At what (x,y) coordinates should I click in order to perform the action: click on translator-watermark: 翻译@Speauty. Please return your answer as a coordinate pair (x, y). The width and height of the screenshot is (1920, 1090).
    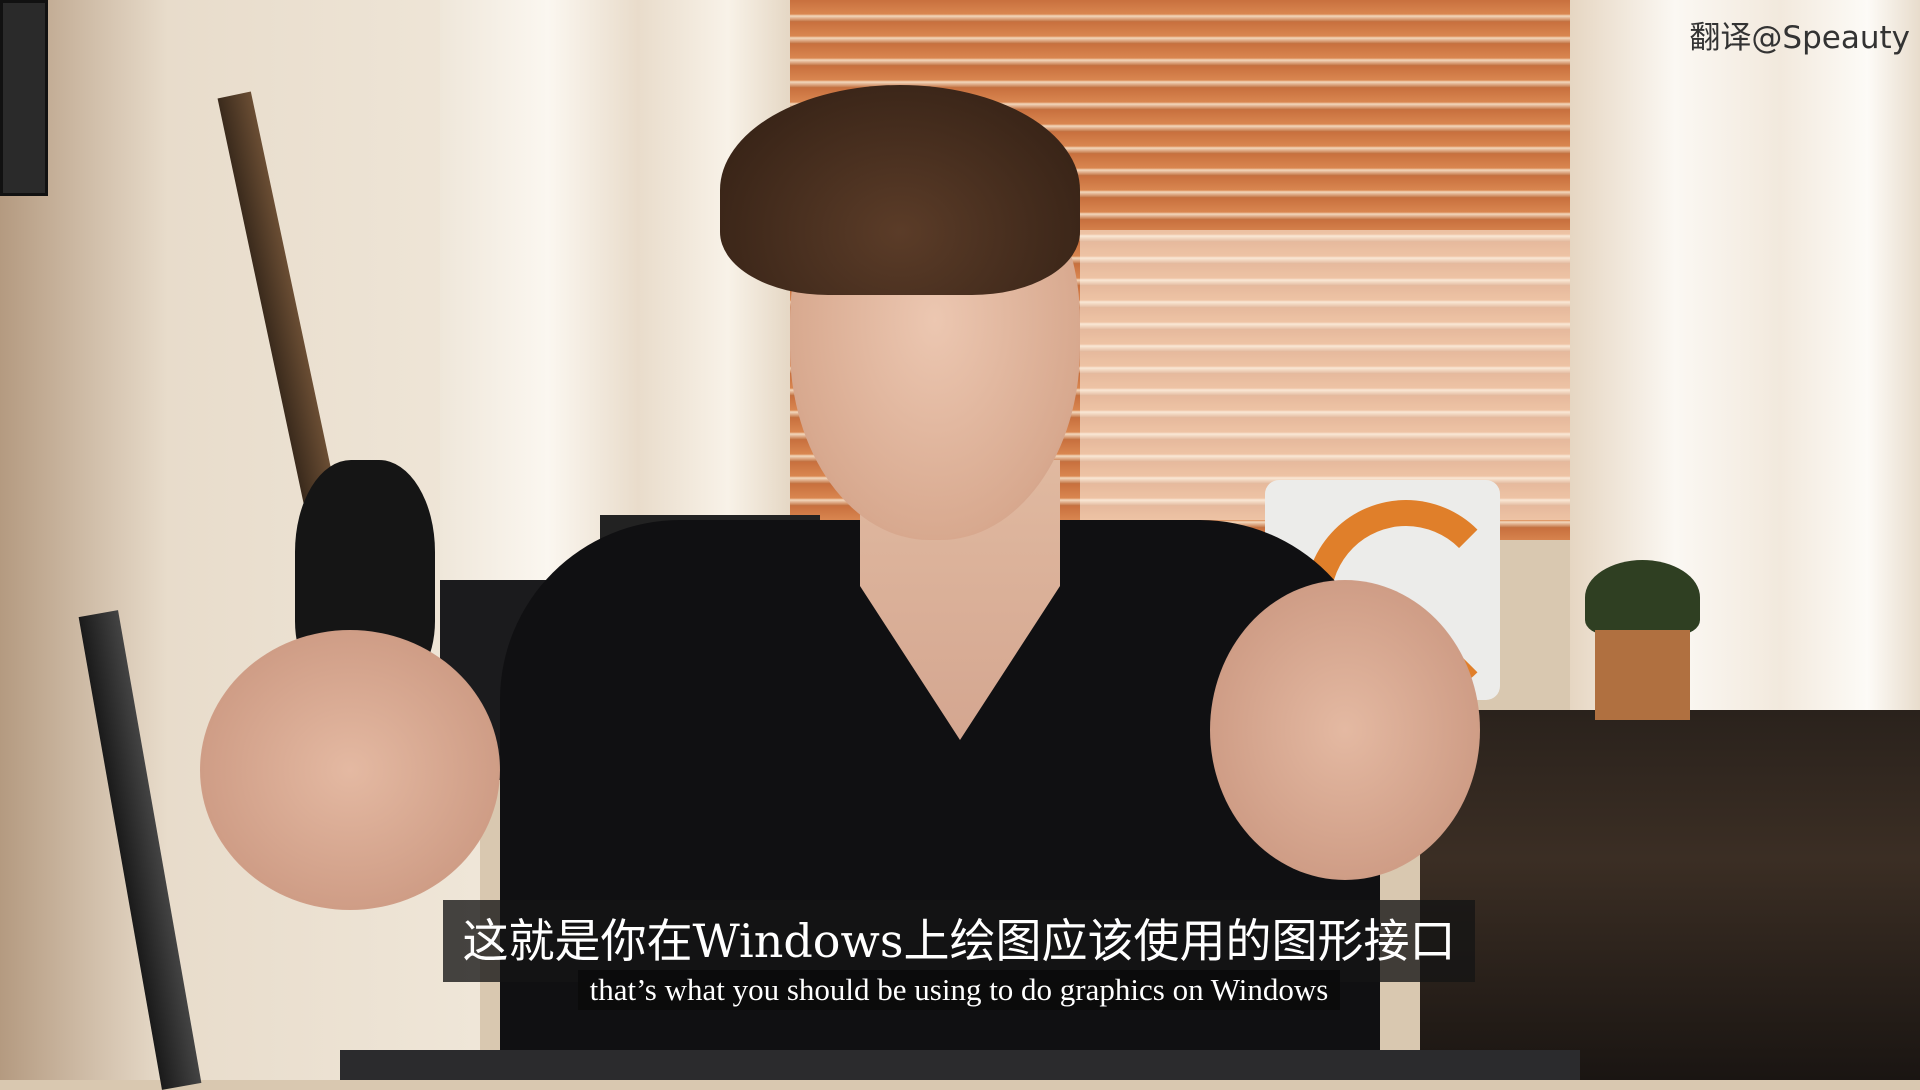
    Looking at the image, I should click on (1799, 38).